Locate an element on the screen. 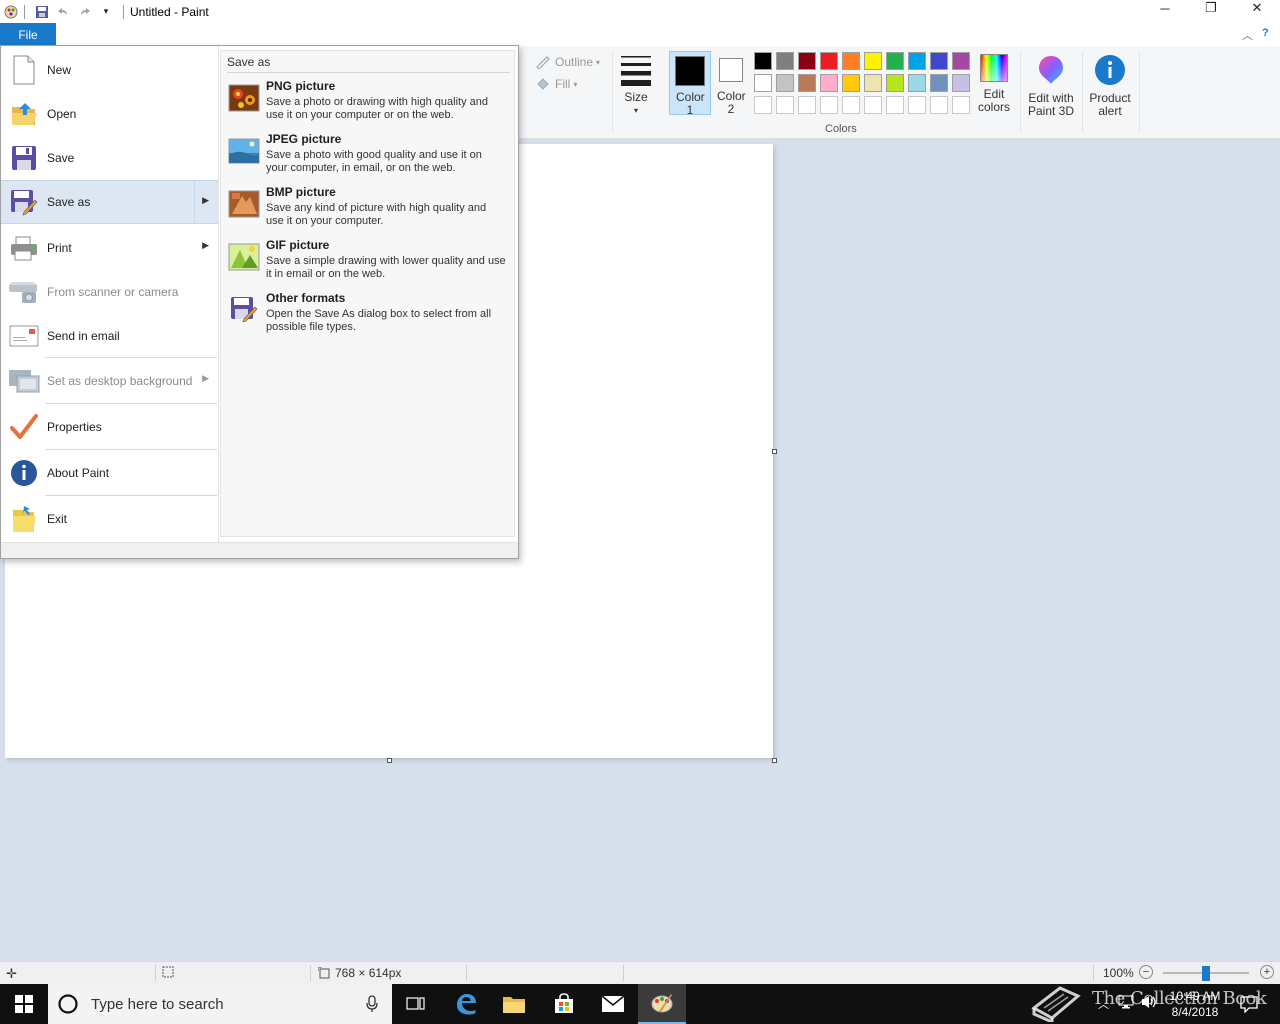  zoom-in-button: + is located at coordinates (1267, 972).